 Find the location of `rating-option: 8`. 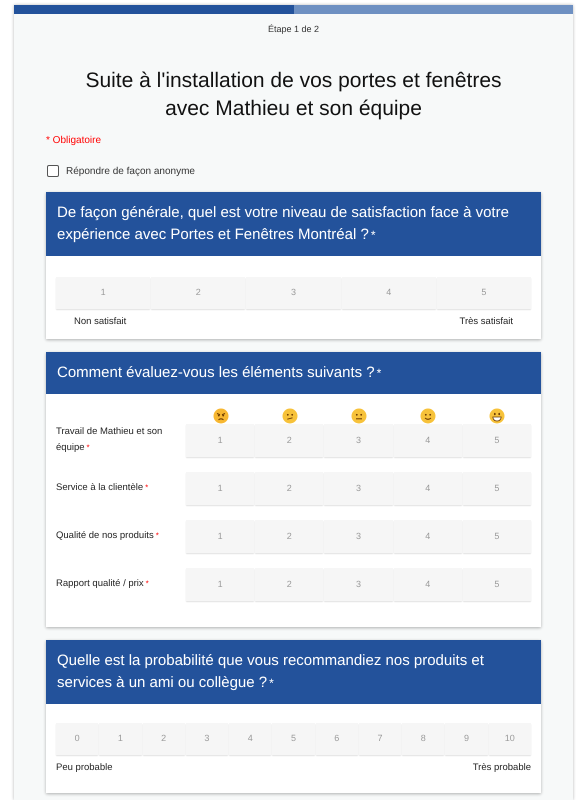

rating-option: 8 is located at coordinates (423, 738).